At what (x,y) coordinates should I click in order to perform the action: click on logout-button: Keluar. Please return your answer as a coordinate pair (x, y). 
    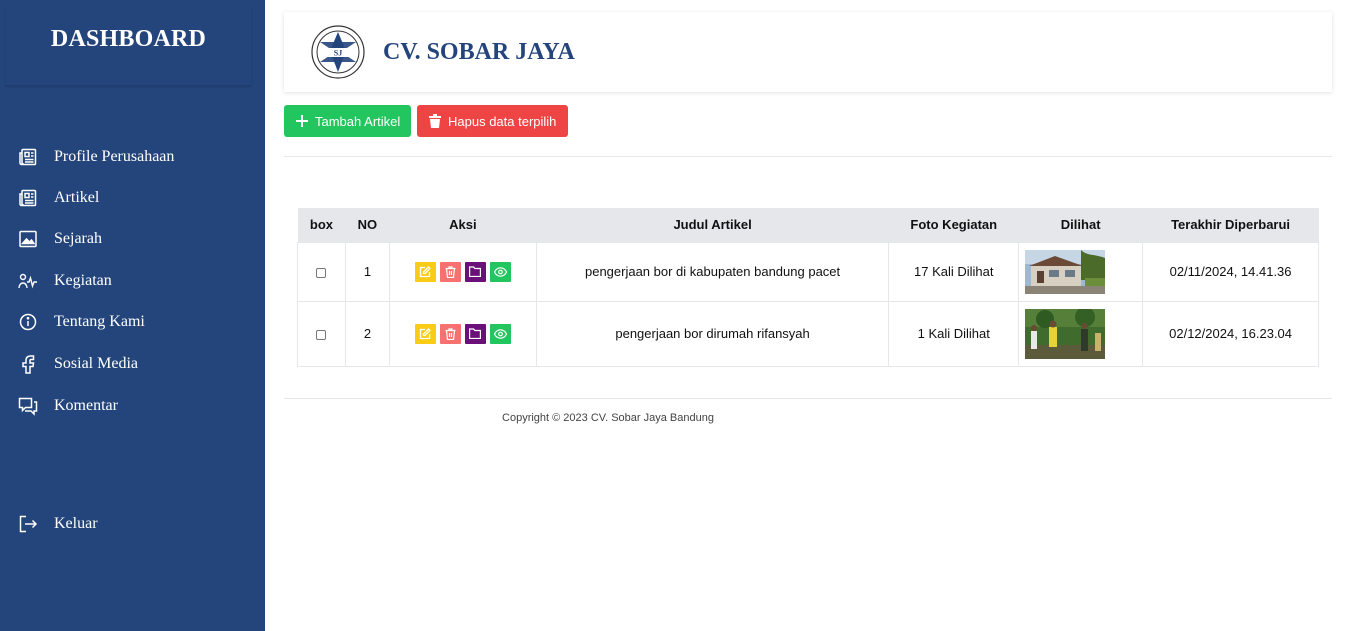
    Looking at the image, I should click on (58, 524).